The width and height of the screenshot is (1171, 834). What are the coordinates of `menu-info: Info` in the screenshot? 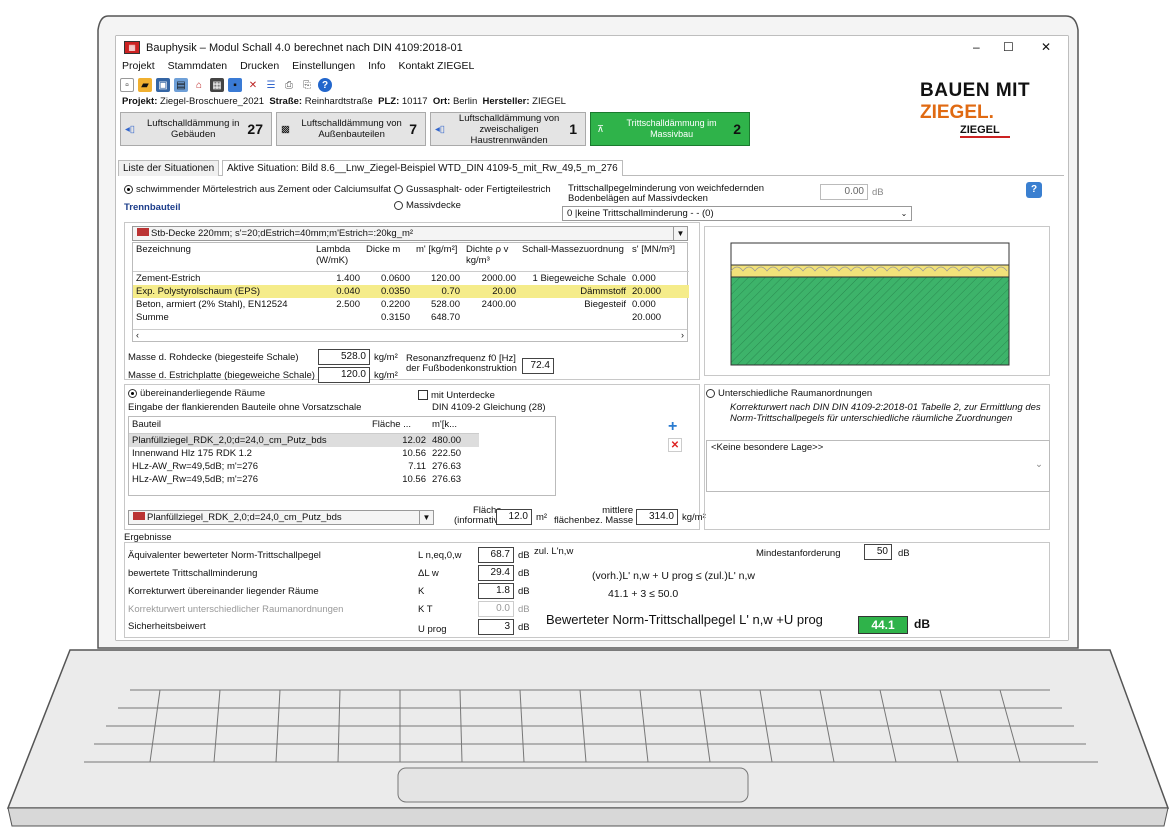 It's located at (377, 66).